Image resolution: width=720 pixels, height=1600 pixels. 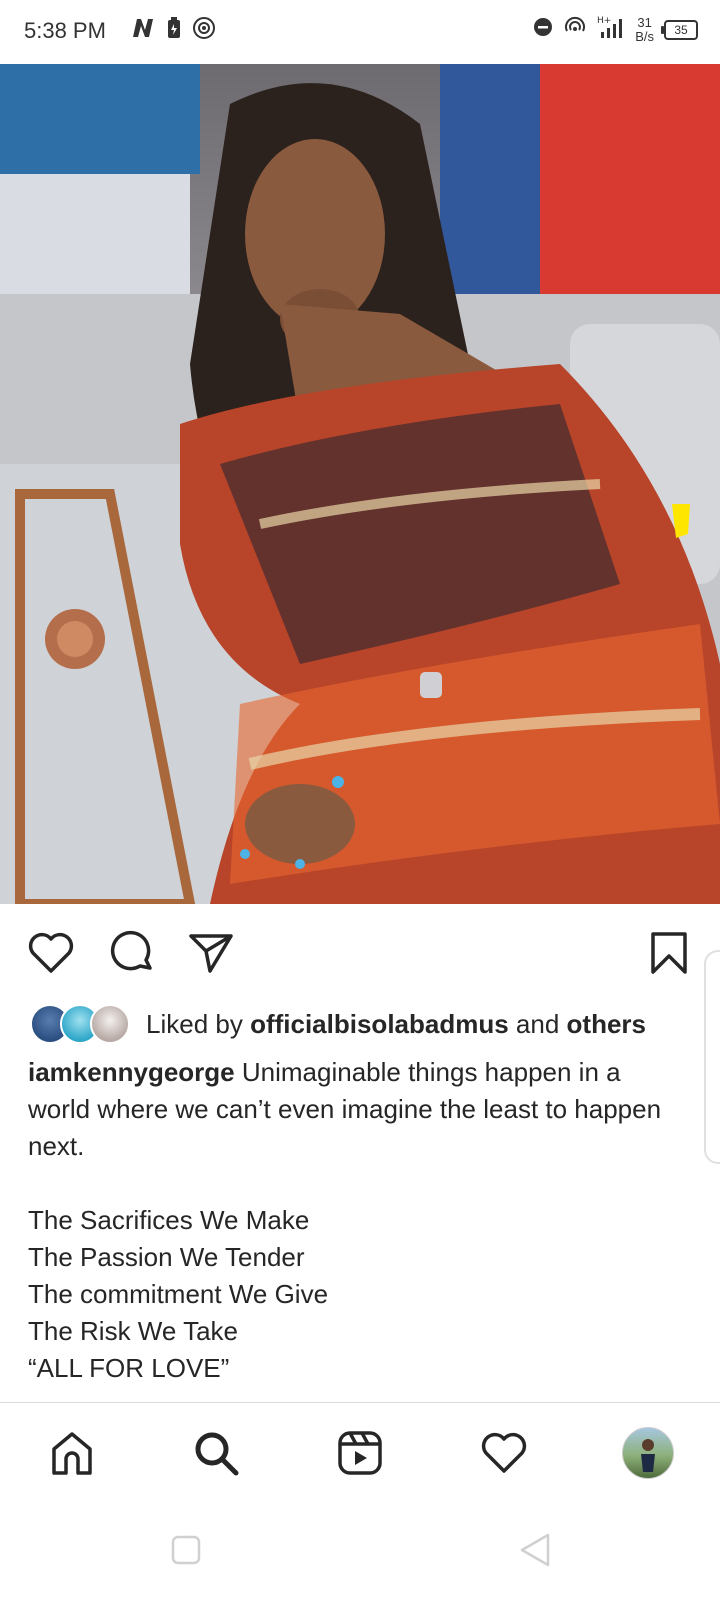 I want to click on nav-reels, so click(x=360, y=1453).